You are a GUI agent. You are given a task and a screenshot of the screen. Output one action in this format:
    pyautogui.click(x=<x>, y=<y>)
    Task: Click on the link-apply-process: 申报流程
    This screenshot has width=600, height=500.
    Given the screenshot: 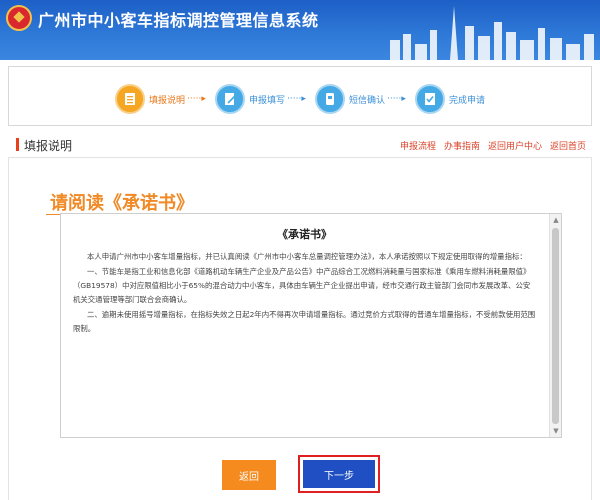 What is the action you would take?
    pyautogui.click(x=418, y=145)
    